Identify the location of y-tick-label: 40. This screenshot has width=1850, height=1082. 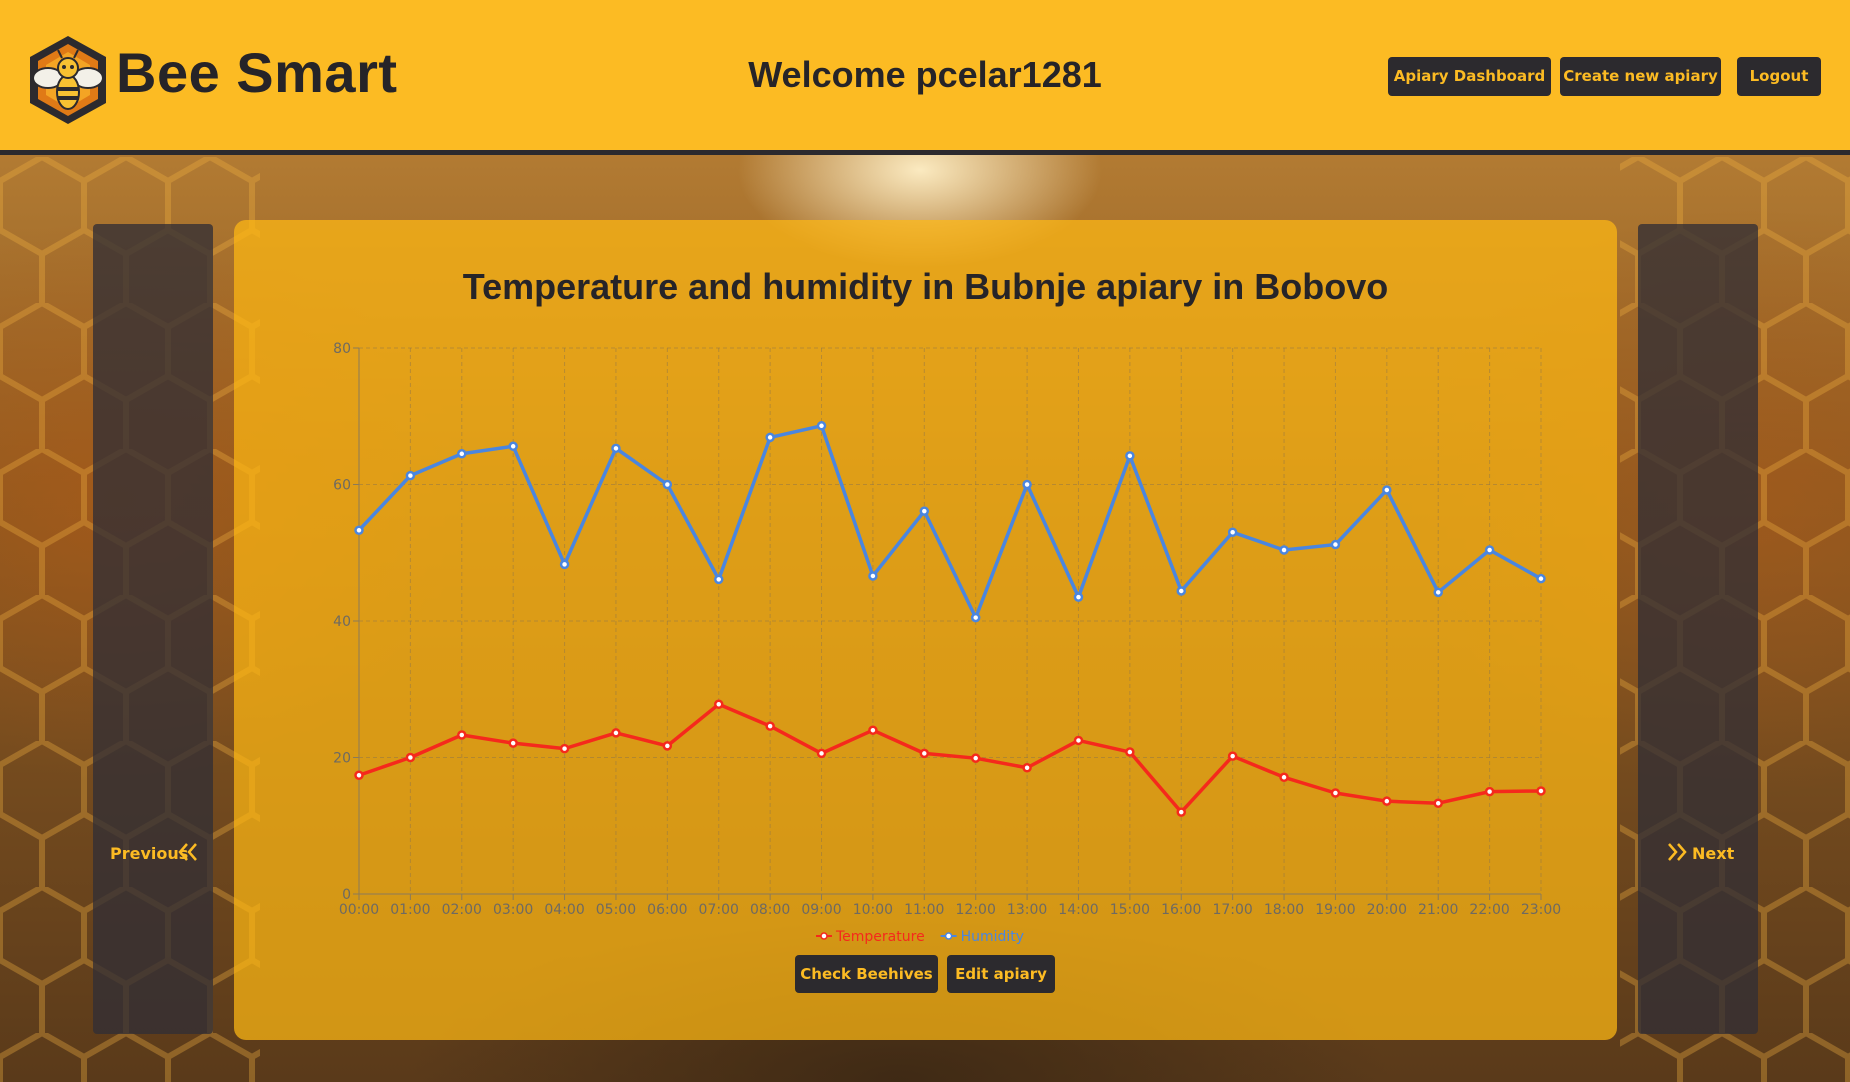
(342, 622).